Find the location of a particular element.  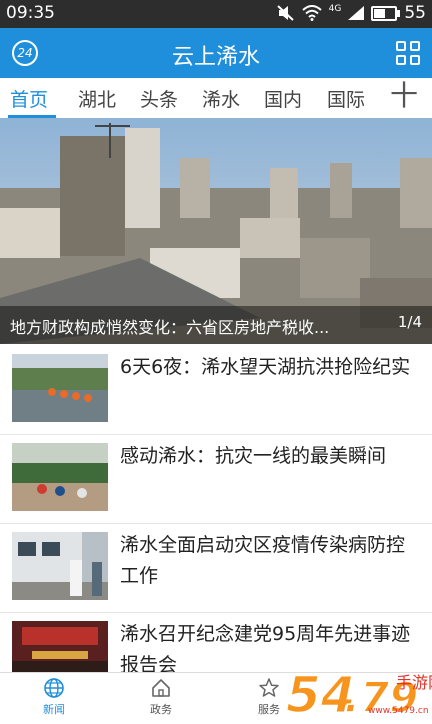

tab-domestic: 国内 is located at coordinates (283, 98).